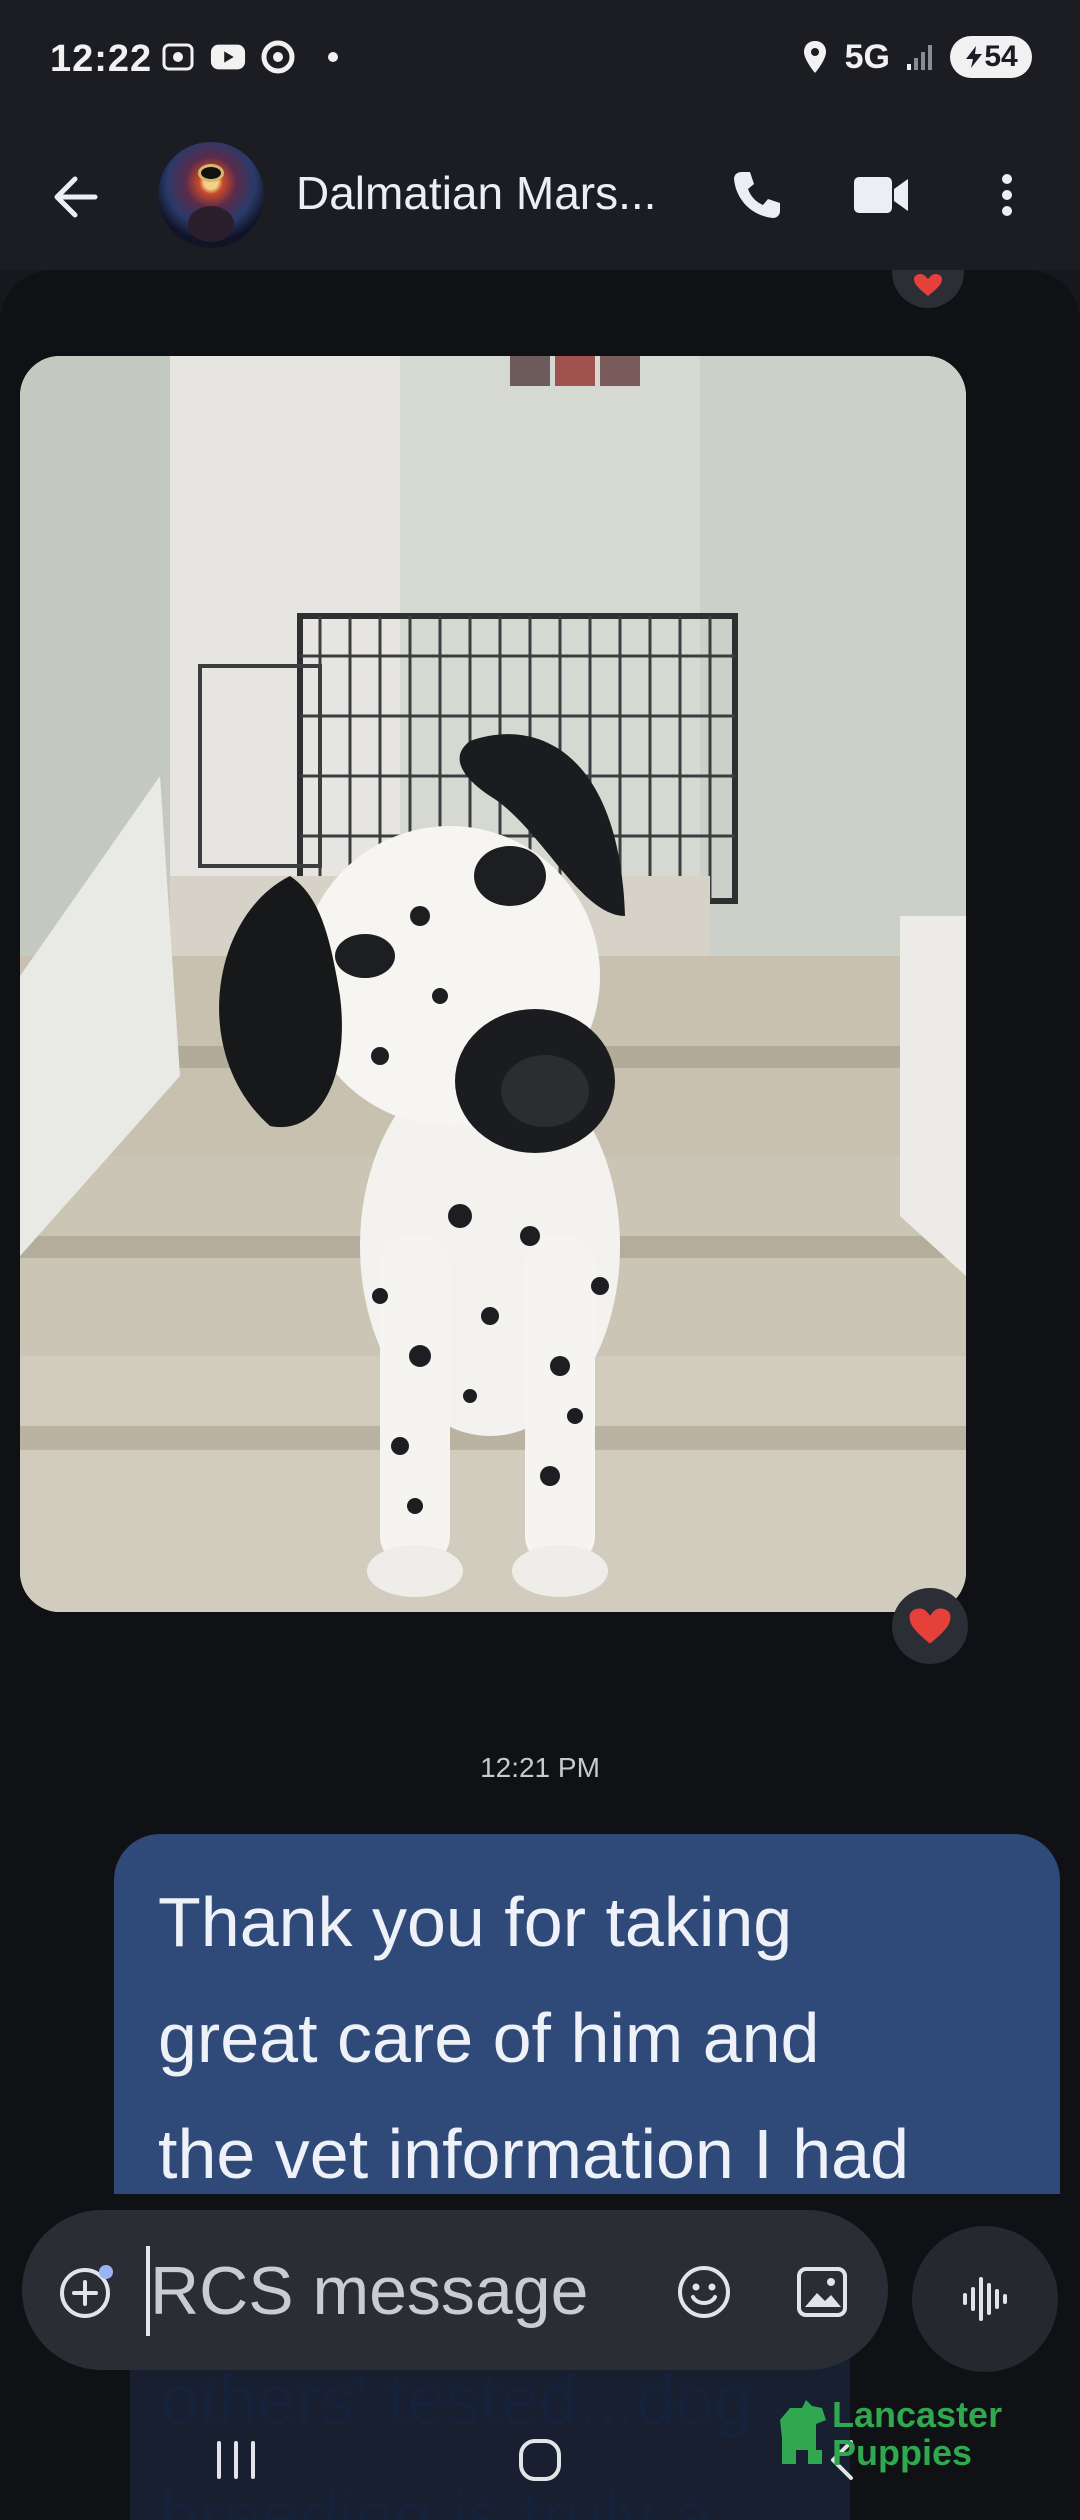  What do you see at coordinates (974, 57) in the screenshot?
I see `charging-icon` at bounding box center [974, 57].